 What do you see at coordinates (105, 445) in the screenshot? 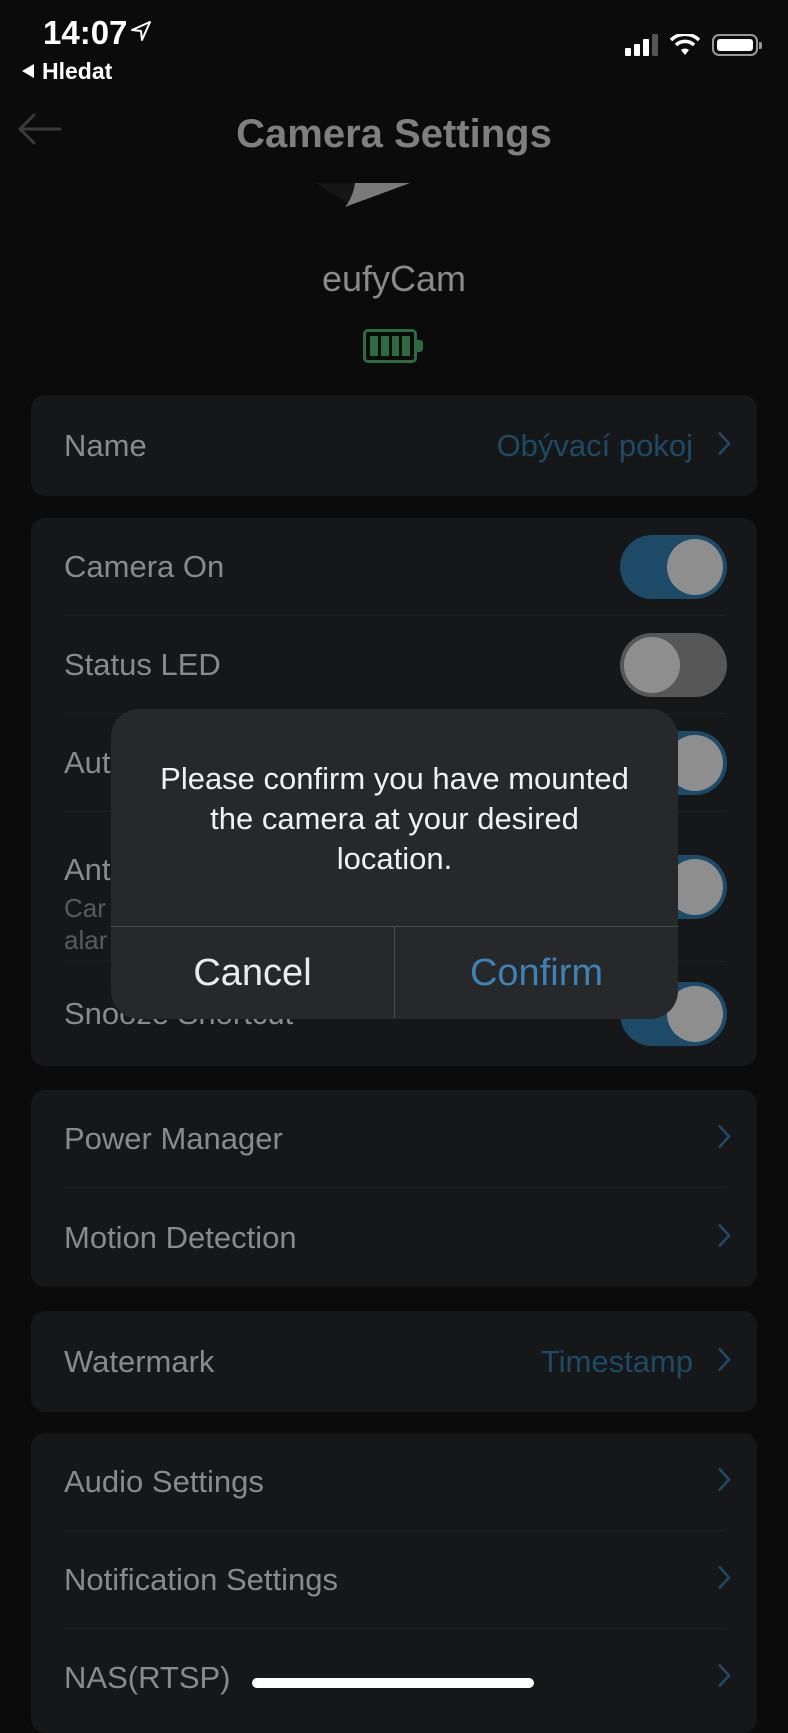
I see `name-label: Name` at bounding box center [105, 445].